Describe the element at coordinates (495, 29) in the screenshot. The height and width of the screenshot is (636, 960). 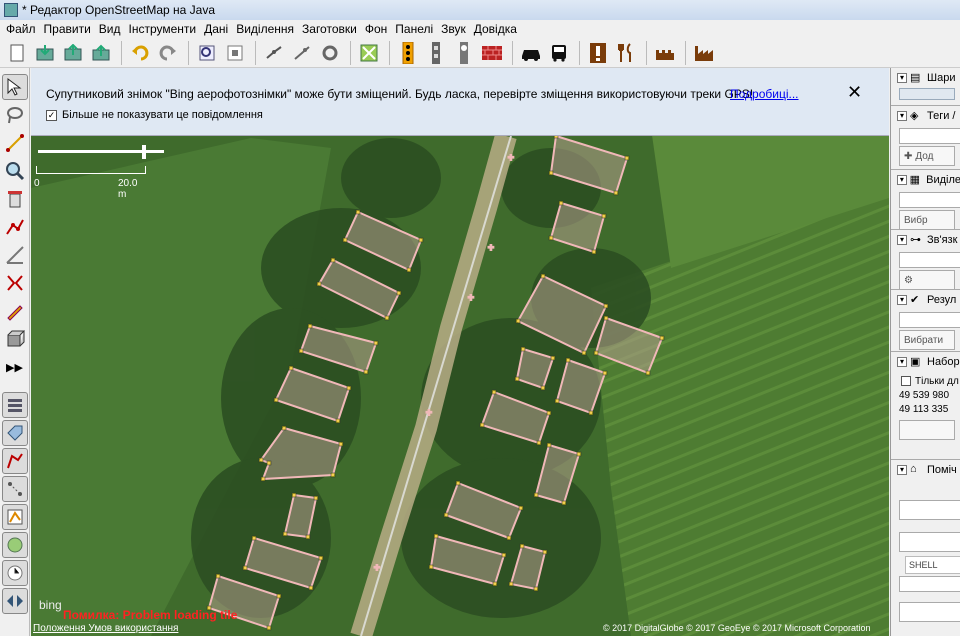
I see `menu-help: Довідка` at that location.